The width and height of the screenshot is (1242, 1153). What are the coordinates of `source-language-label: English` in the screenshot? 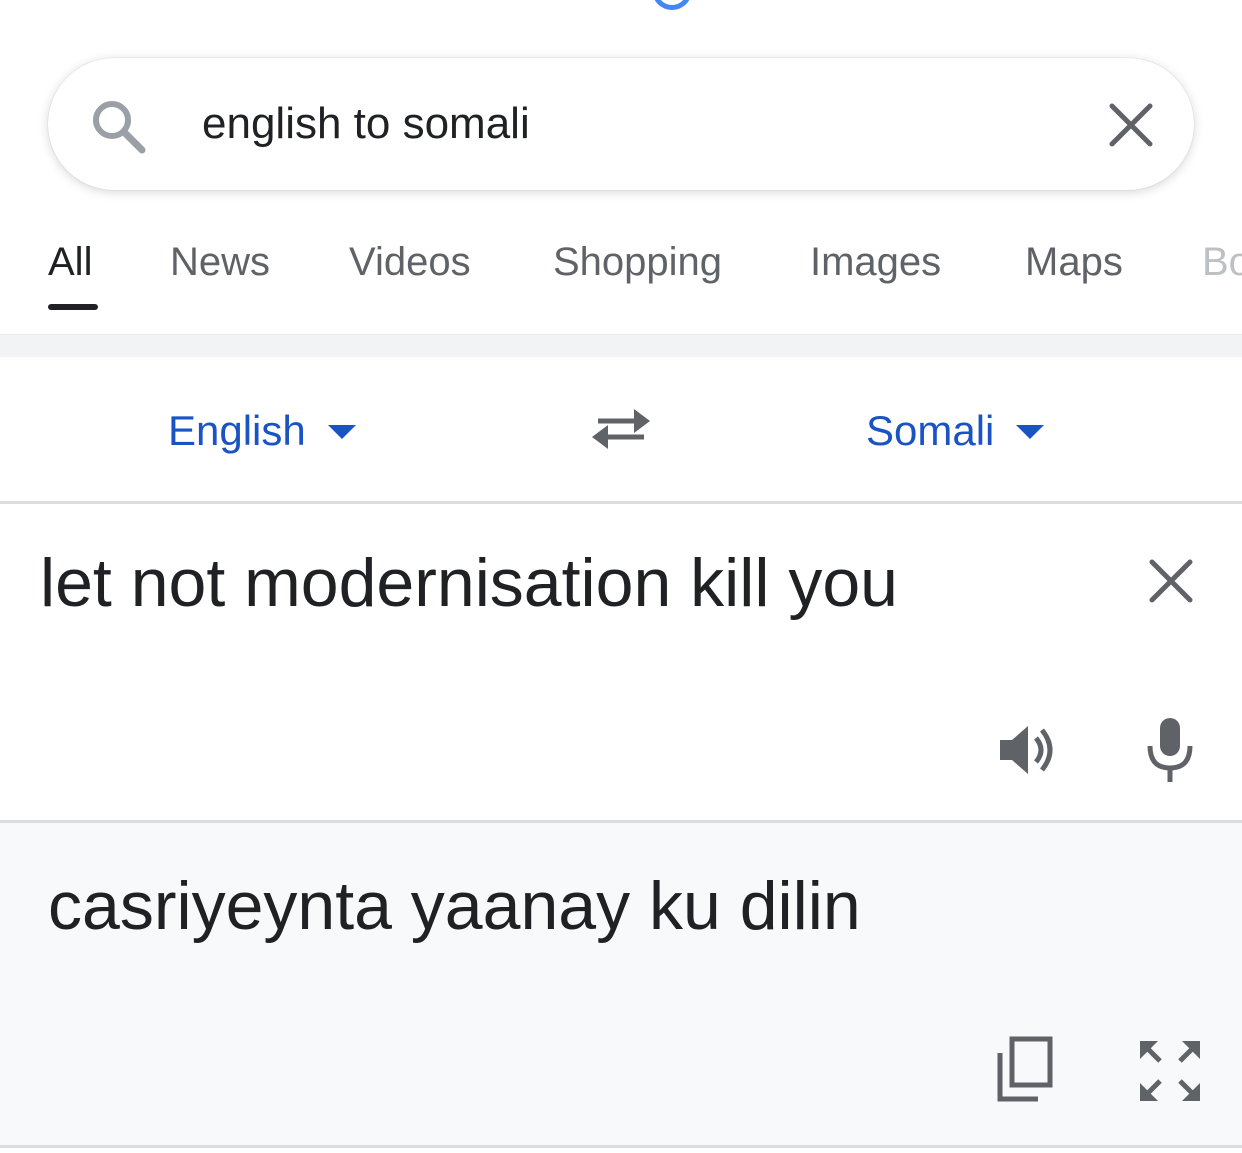 It's located at (237, 430).